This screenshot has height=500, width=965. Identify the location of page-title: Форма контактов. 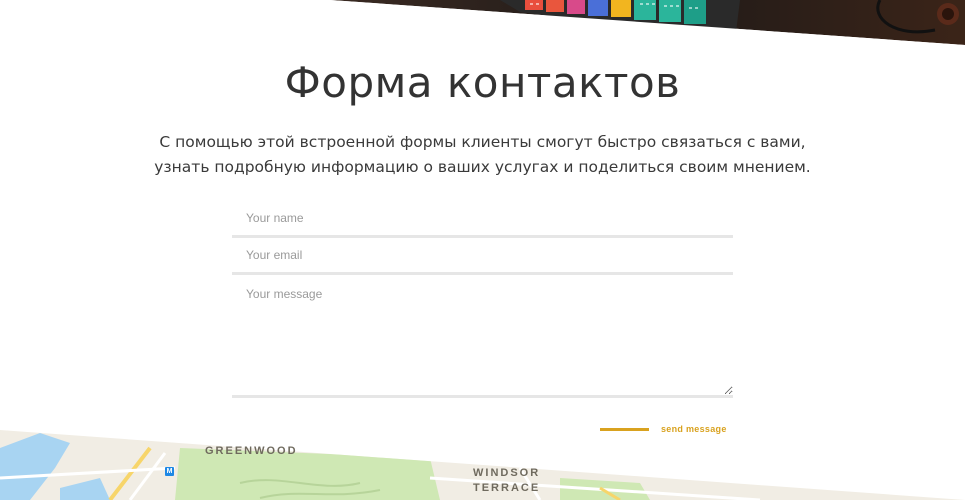
(482, 82).